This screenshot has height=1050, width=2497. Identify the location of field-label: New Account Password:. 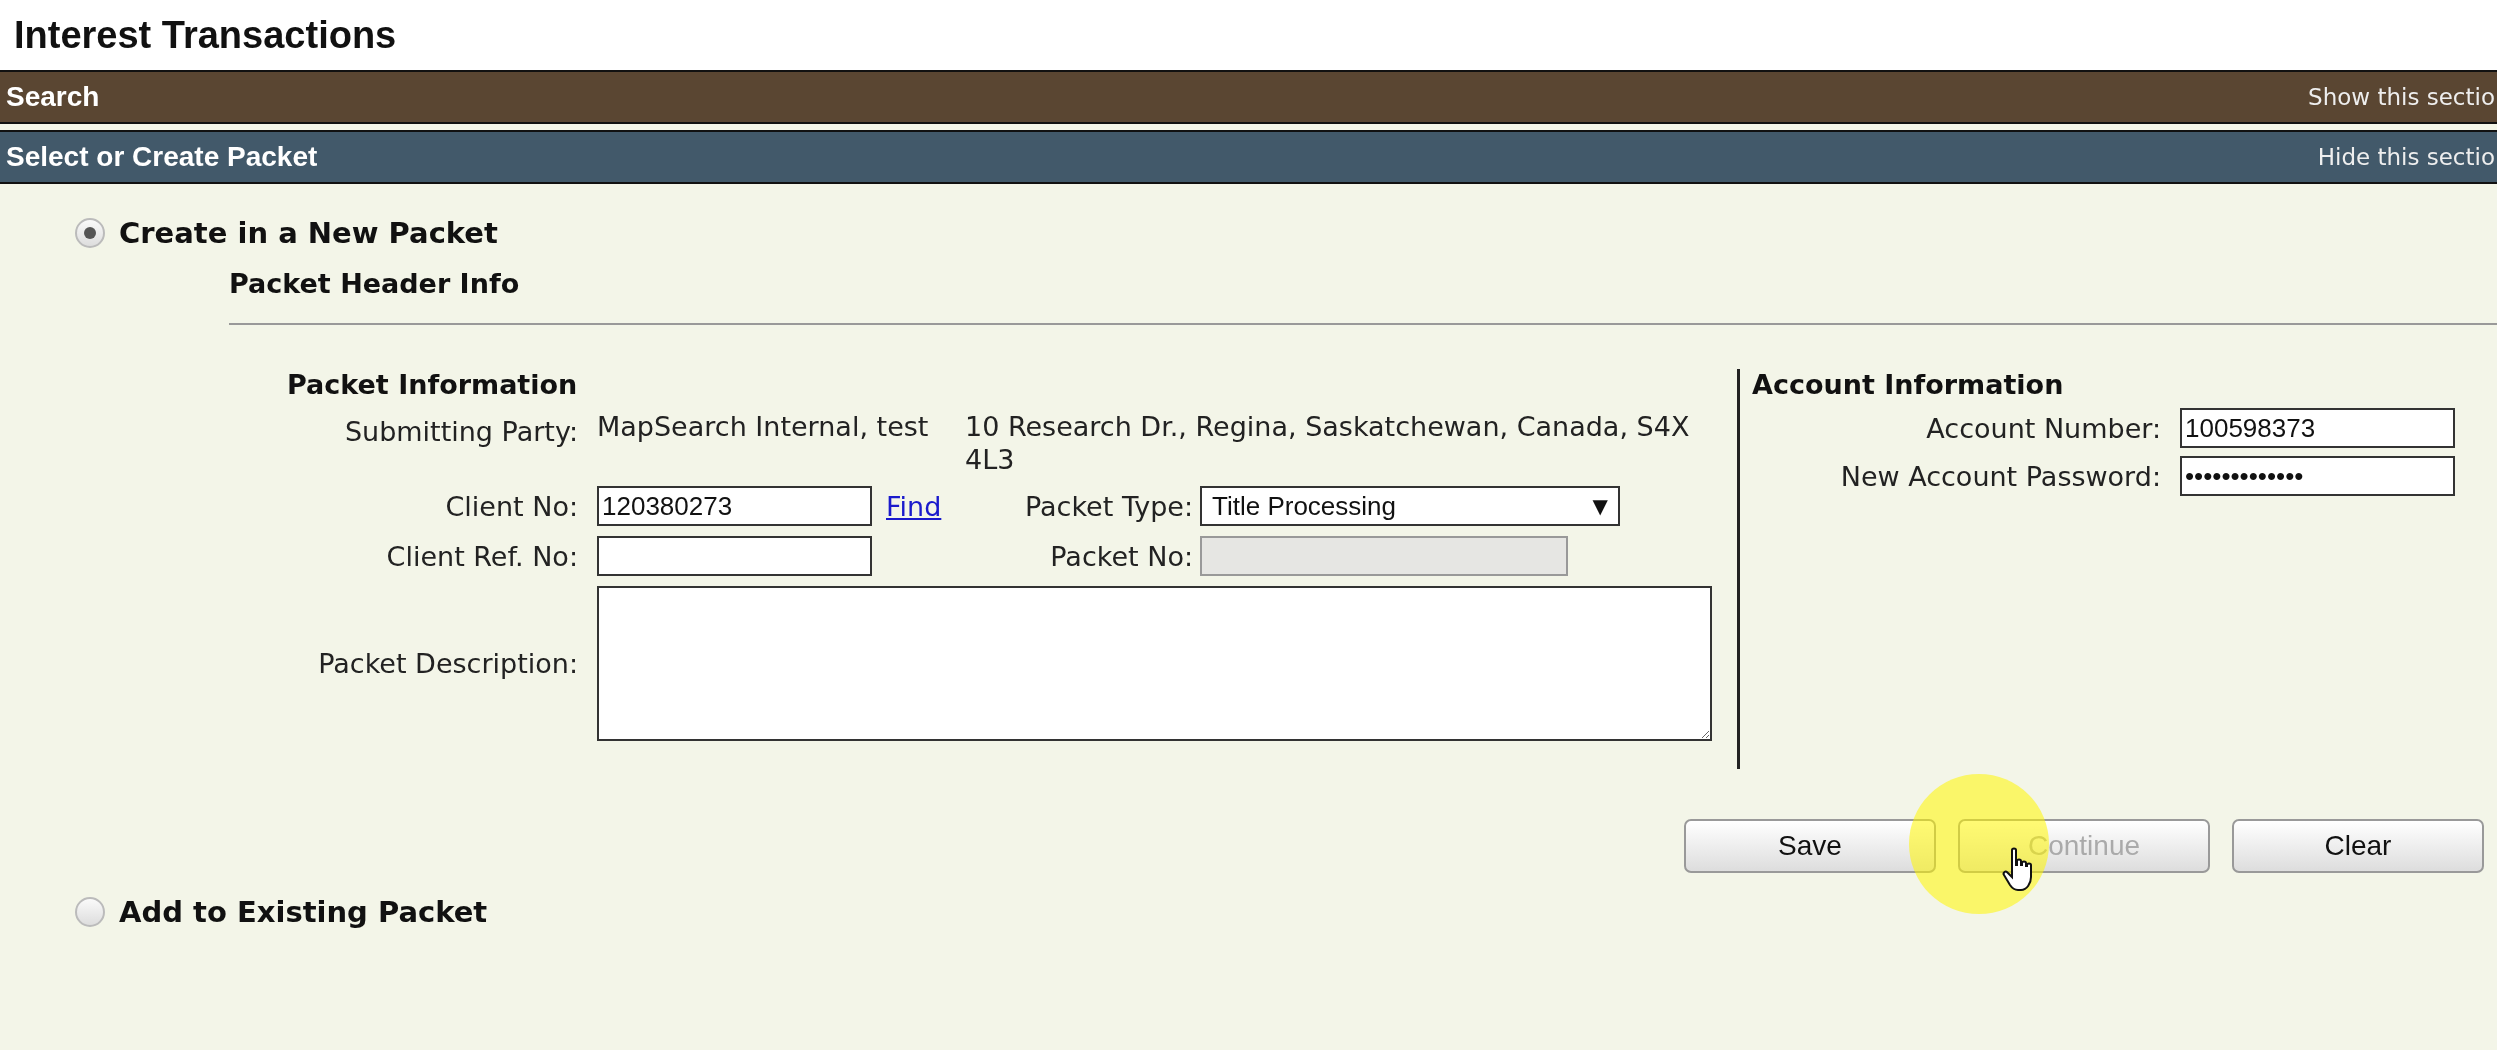
(2000, 476).